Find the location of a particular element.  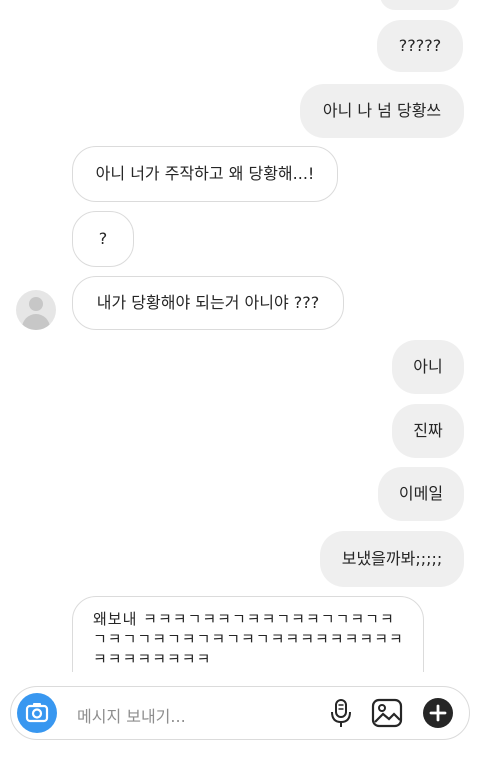

gallery-icon is located at coordinates (387, 713).